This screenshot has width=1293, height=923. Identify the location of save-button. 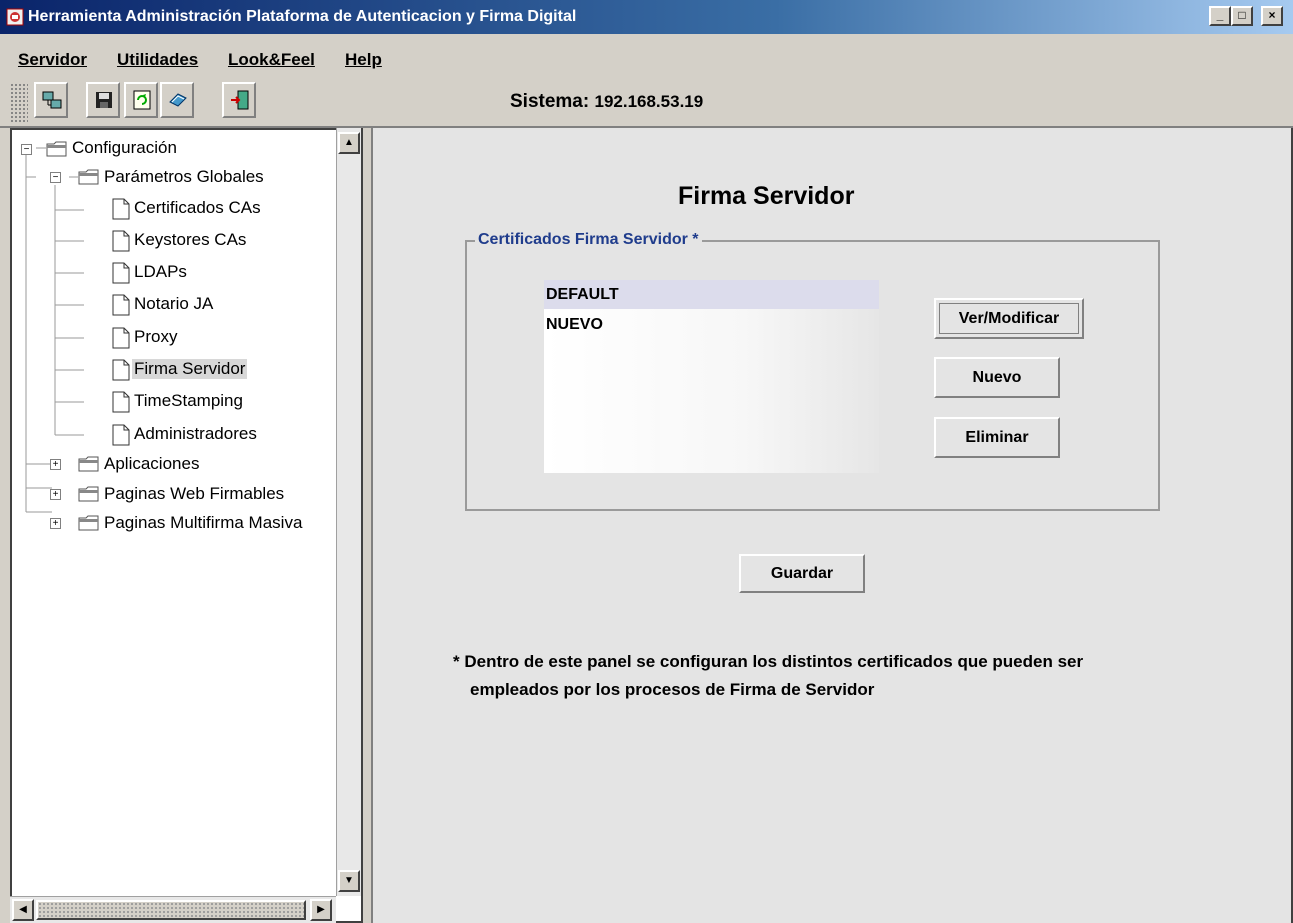
(103, 100).